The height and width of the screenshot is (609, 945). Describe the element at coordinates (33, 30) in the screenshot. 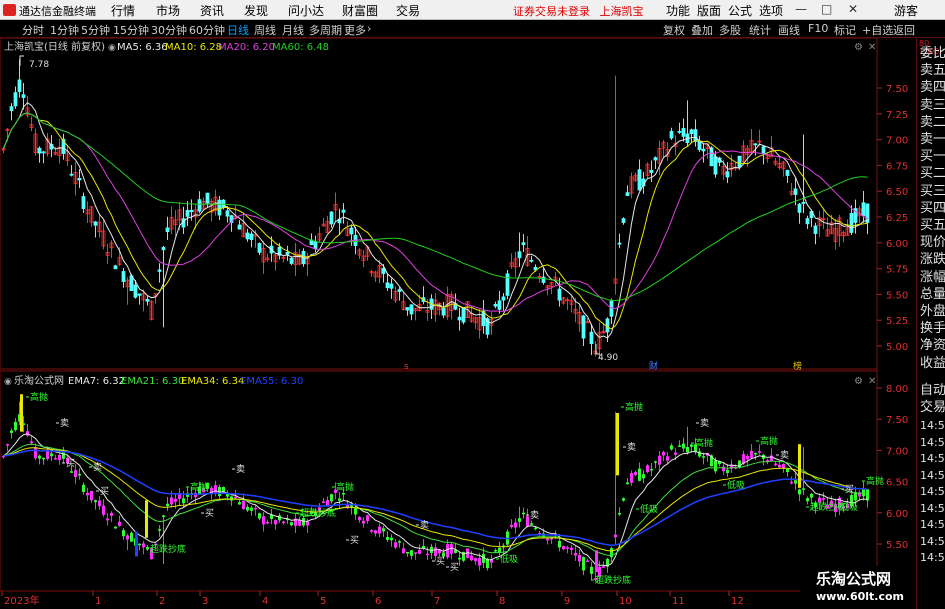

I see `tab-timeshare: 分时` at that location.